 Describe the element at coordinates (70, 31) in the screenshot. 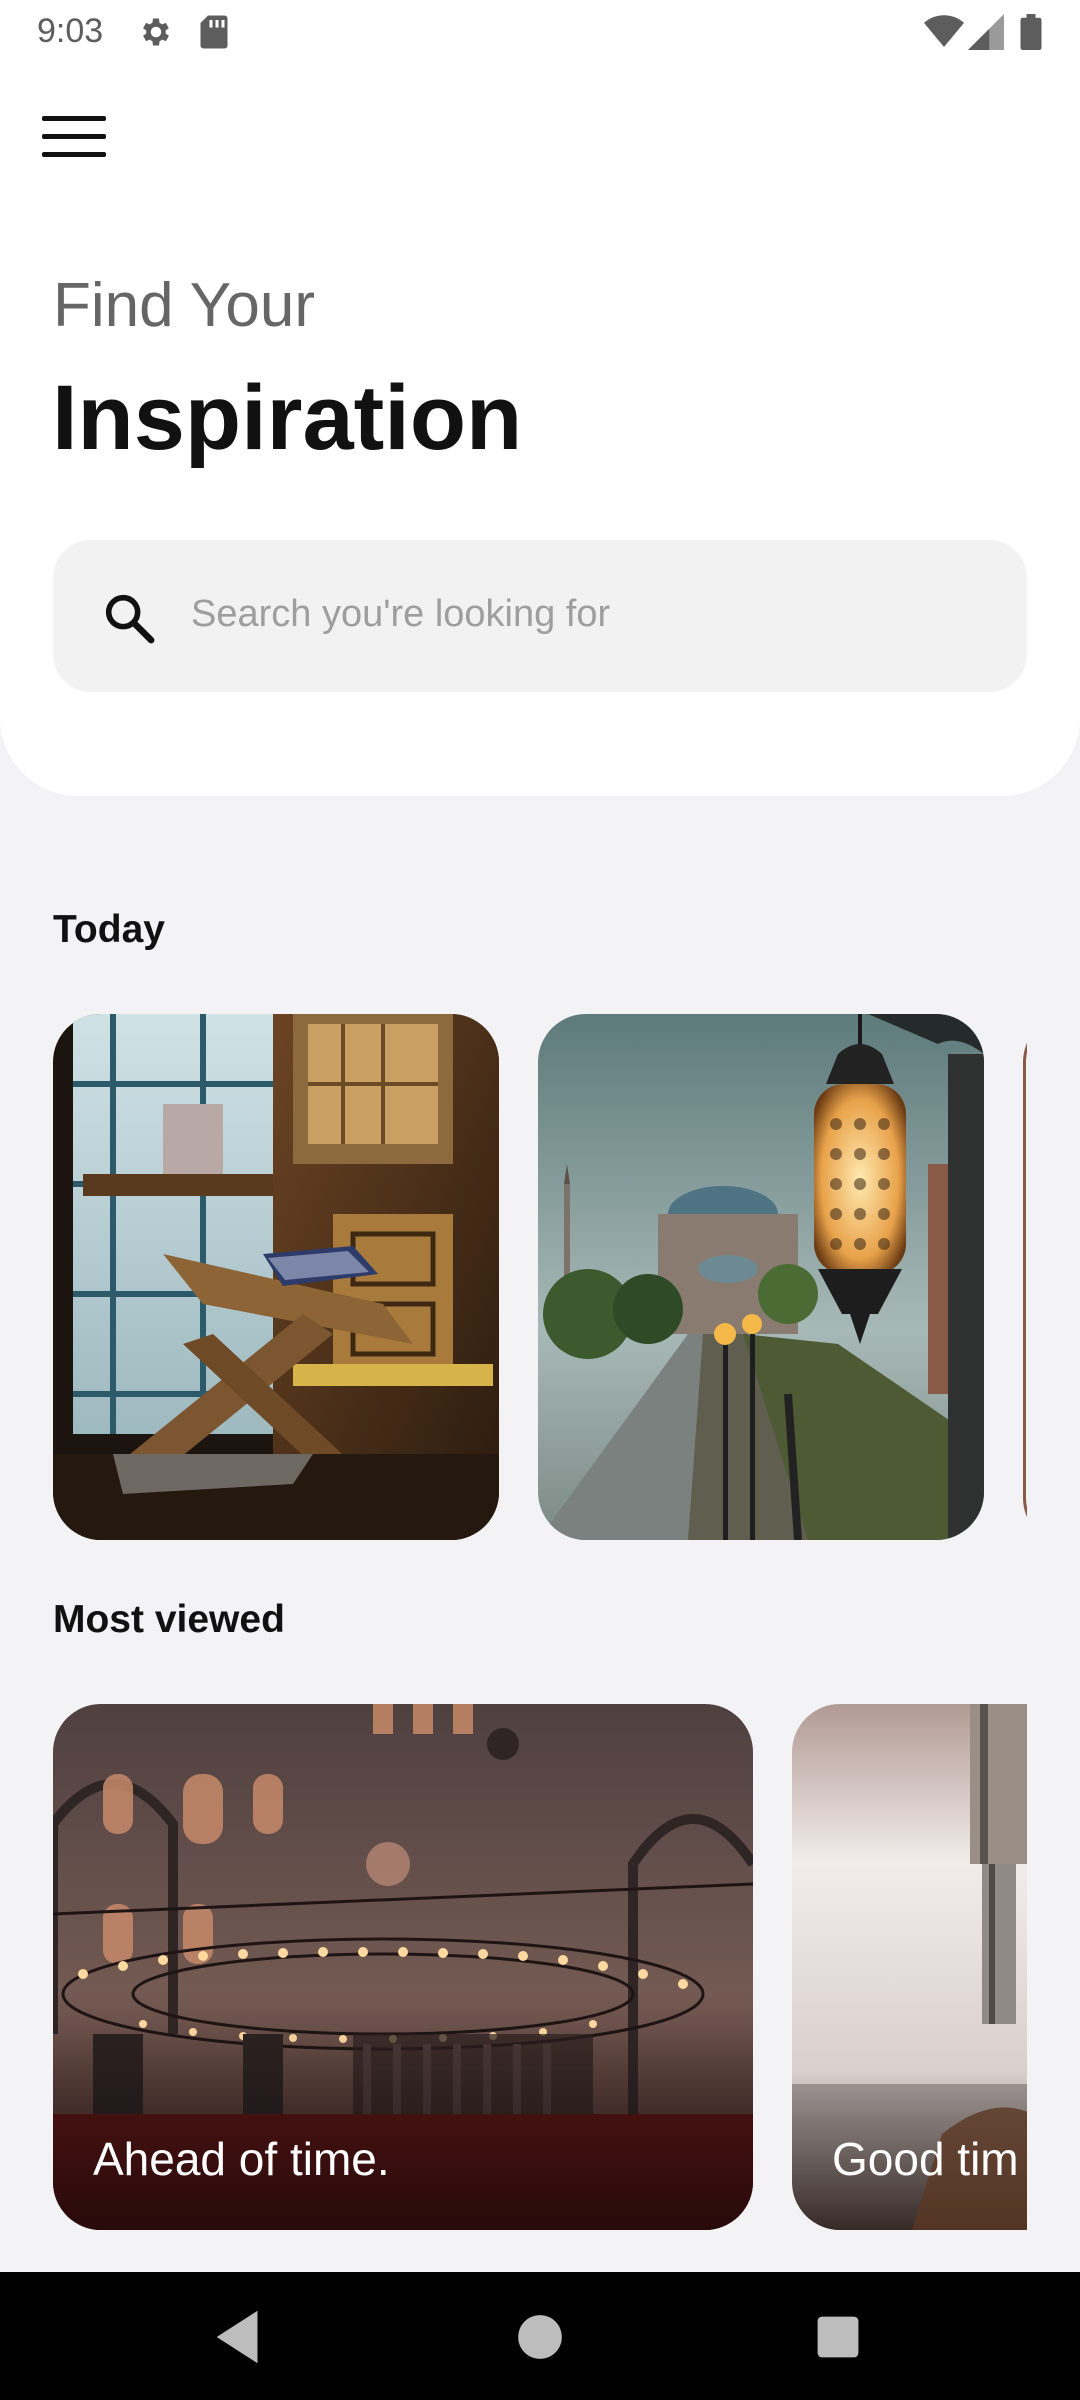

I see `status-time: 9:03` at that location.